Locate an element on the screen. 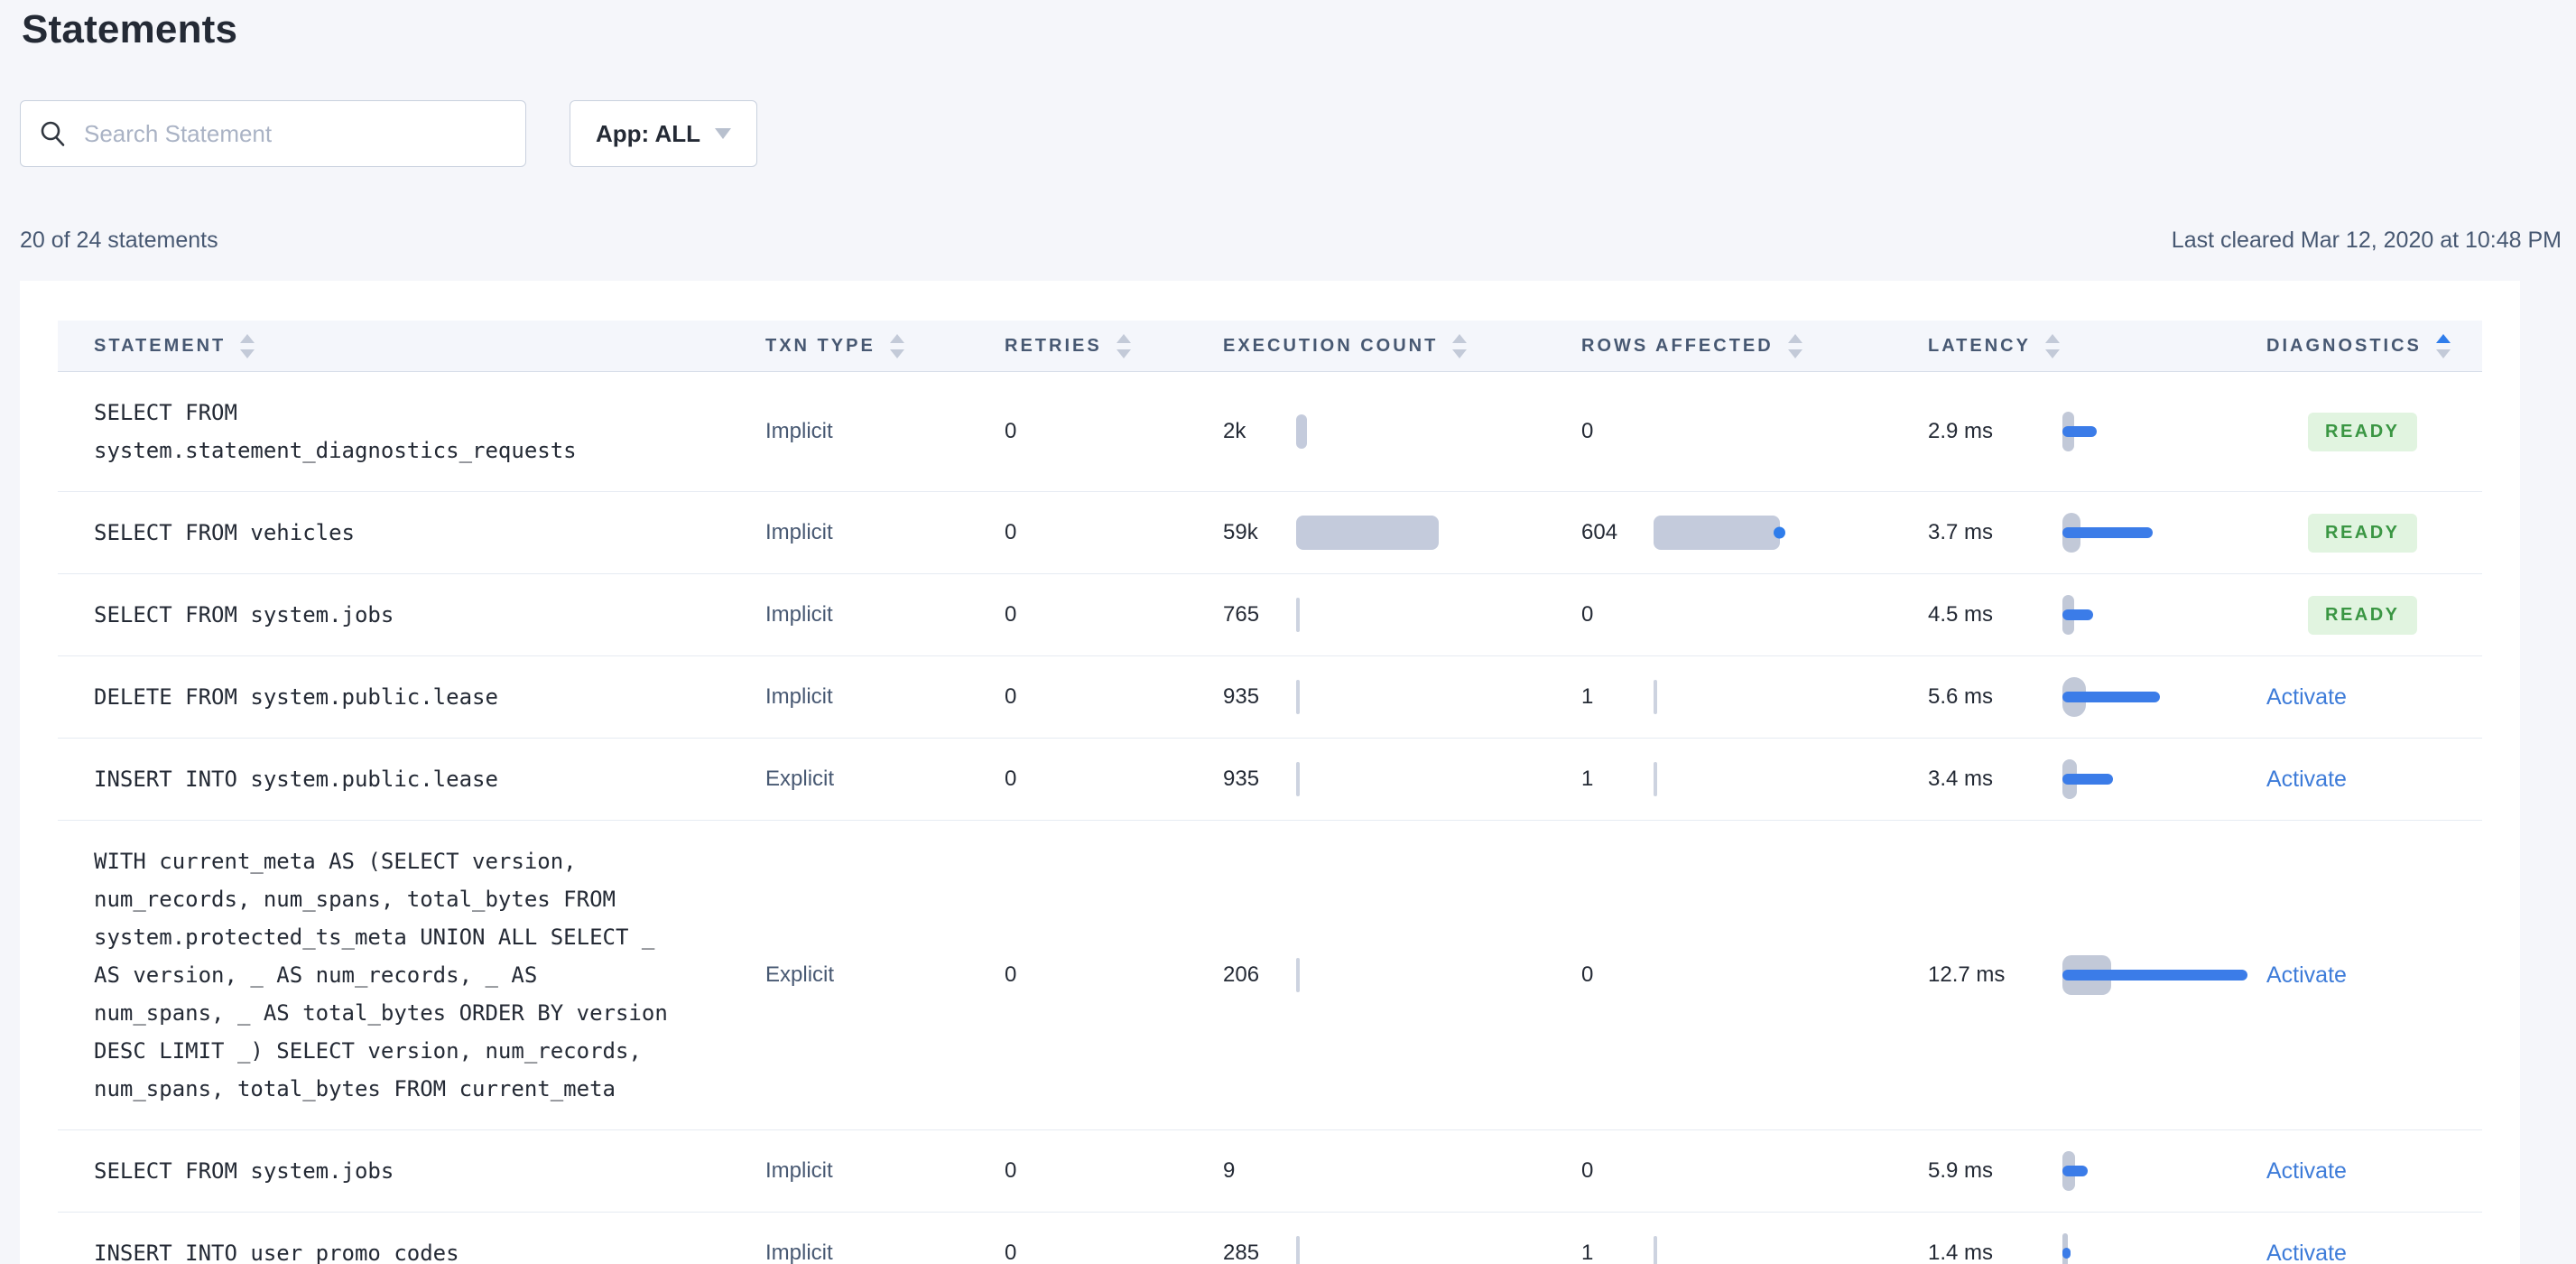 The image size is (2576, 1264). latency-cell: 5.6 ms is located at coordinates (2097, 697).